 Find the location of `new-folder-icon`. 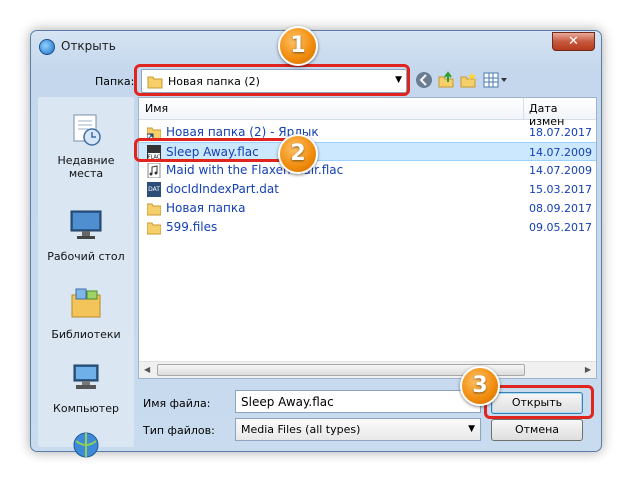

new-folder-icon is located at coordinates (468, 80).